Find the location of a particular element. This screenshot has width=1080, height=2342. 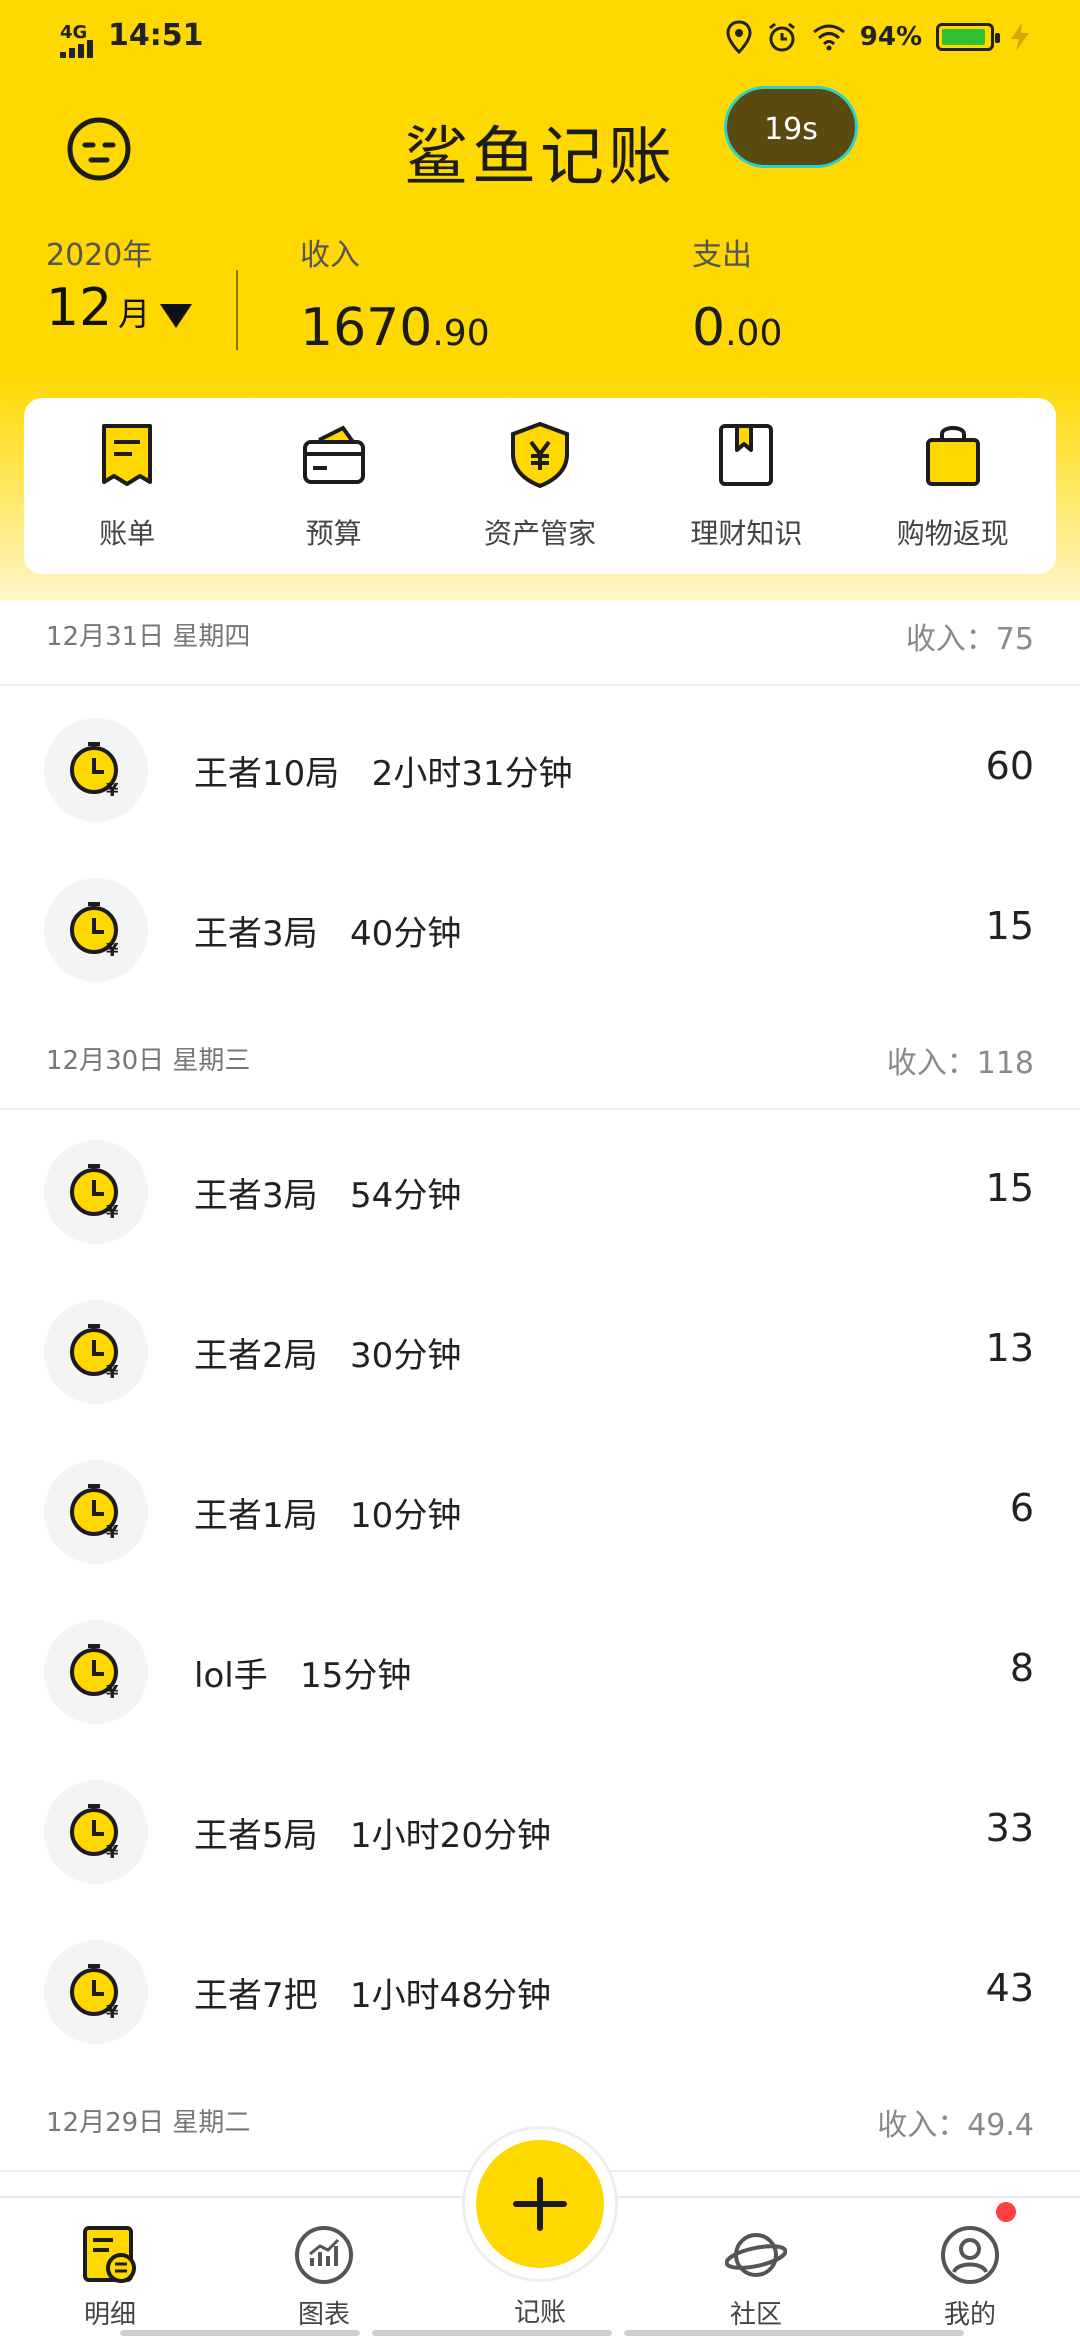

tab-label: 社区 is located at coordinates (755, 2315).